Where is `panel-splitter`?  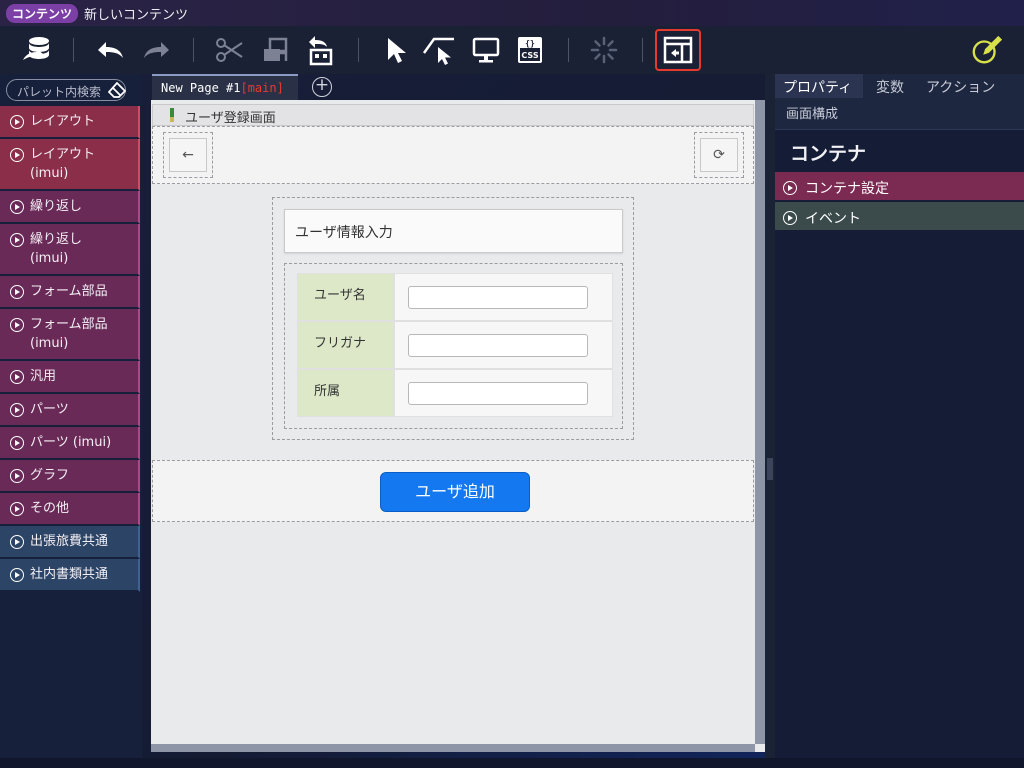 panel-splitter is located at coordinates (770, 416).